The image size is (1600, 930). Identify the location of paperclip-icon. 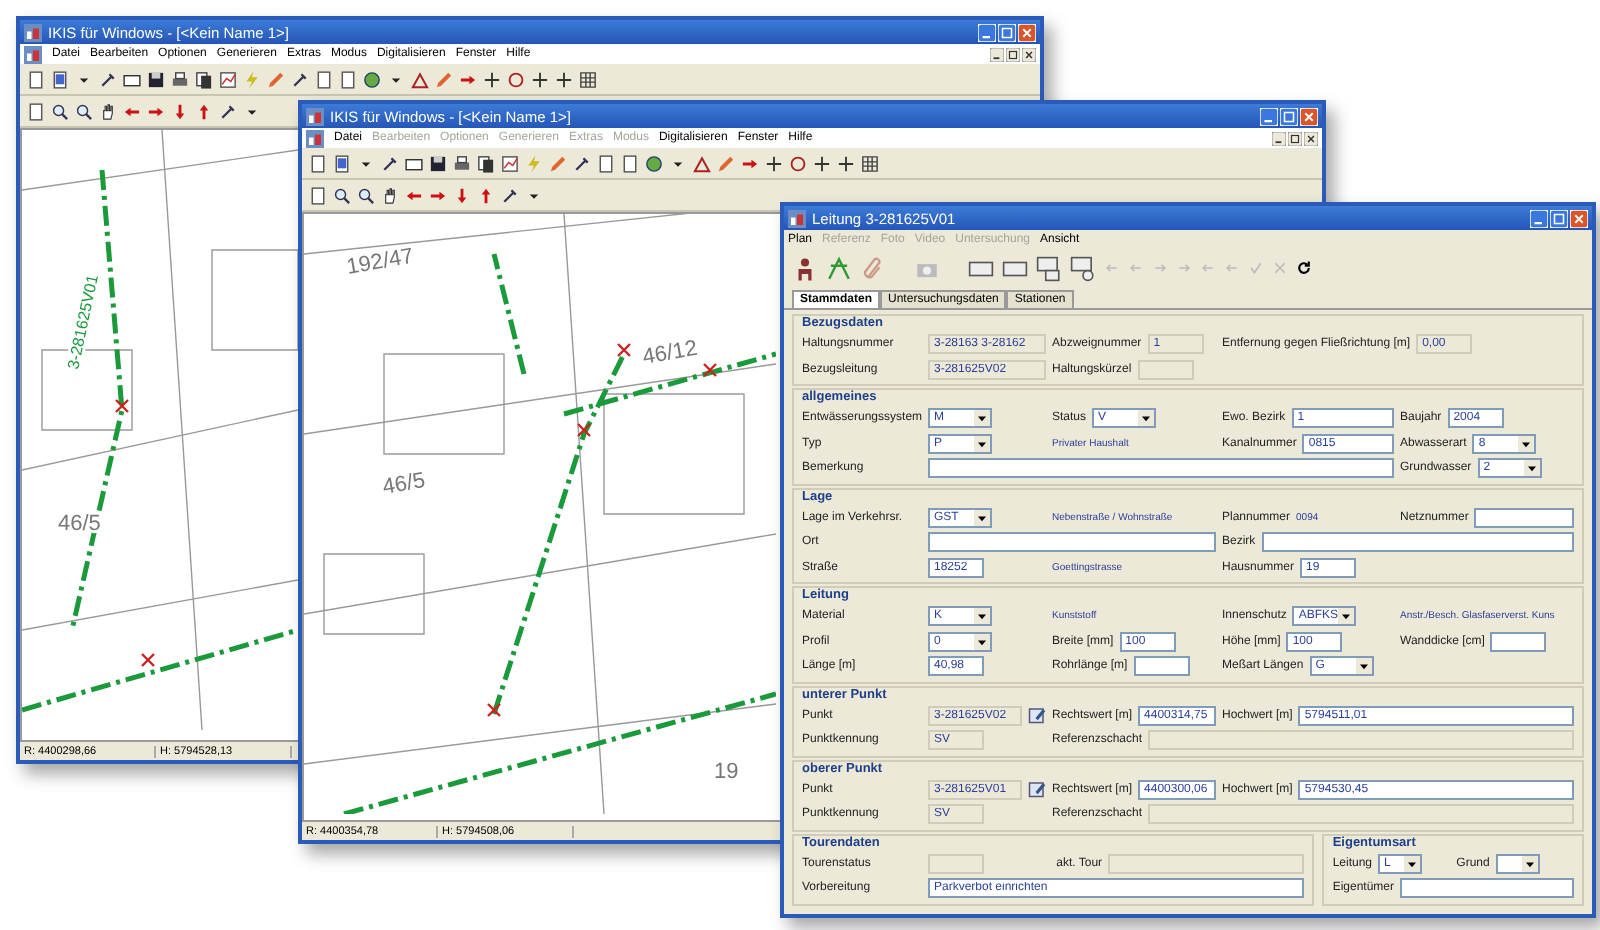
(873, 268).